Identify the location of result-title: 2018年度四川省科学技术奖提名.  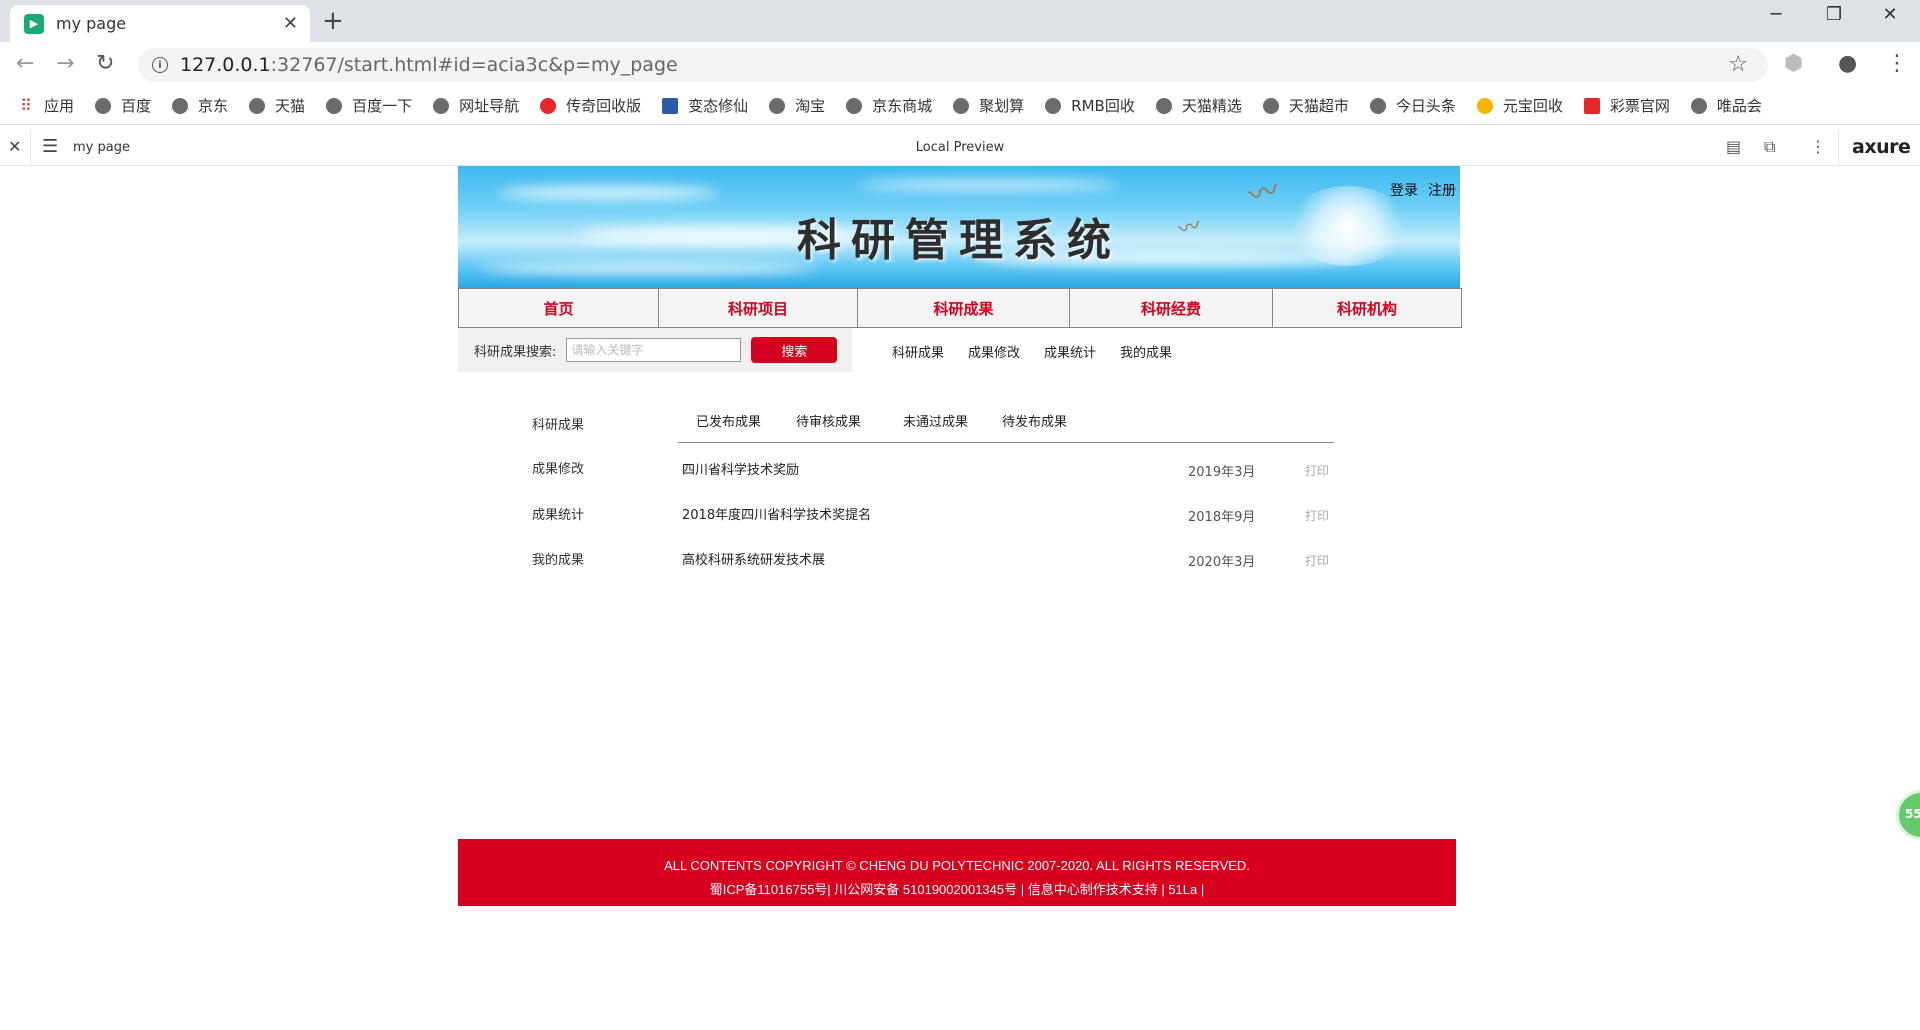
(776, 513).